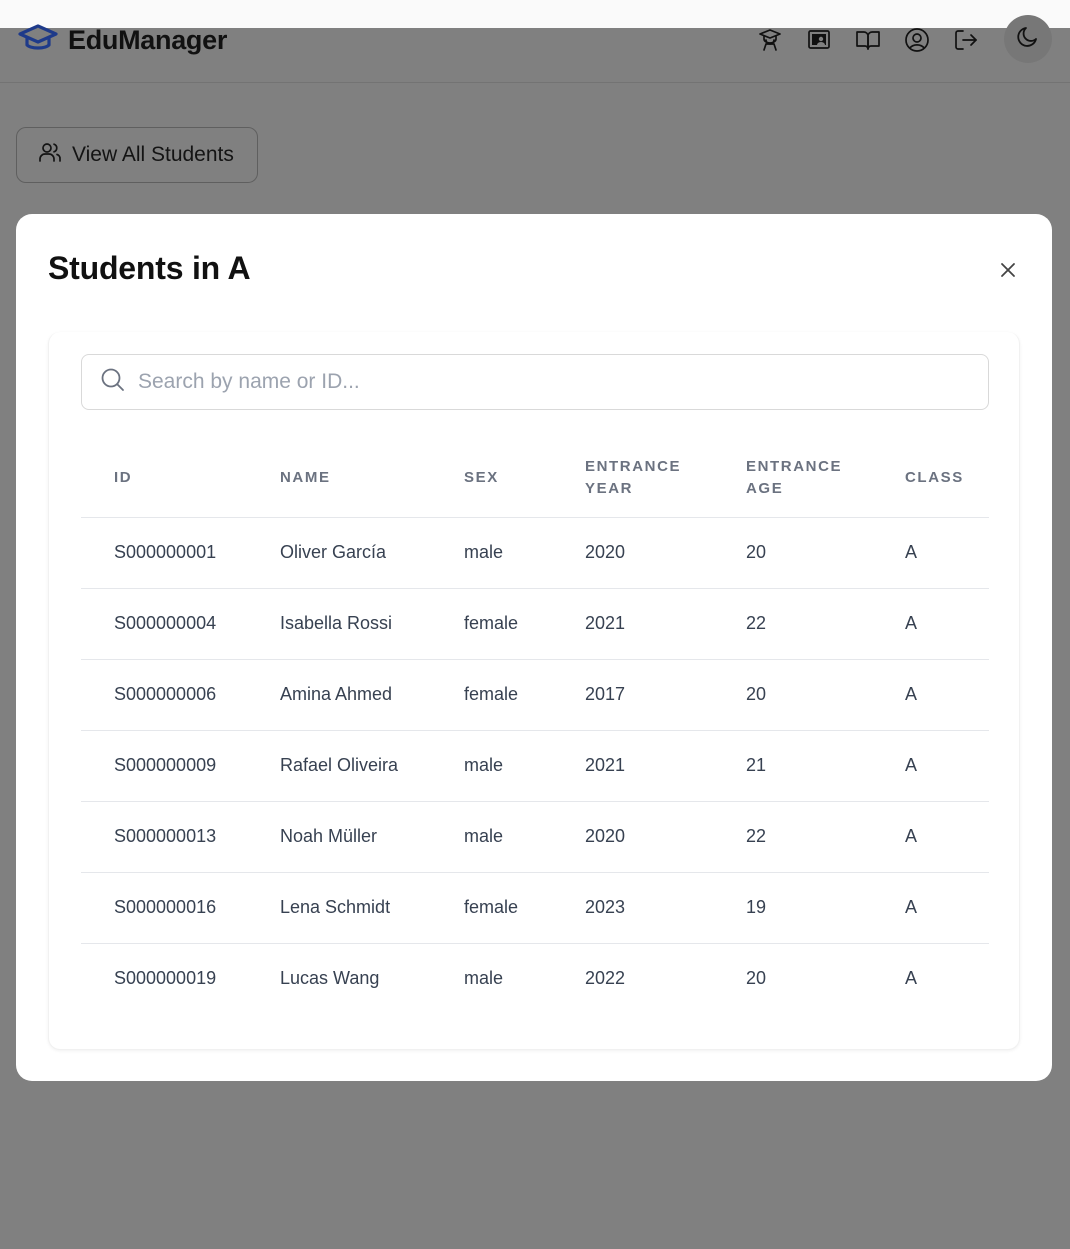 The image size is (1070, 1249). I want to click on cell-id: S000000019, so click(165, 978).